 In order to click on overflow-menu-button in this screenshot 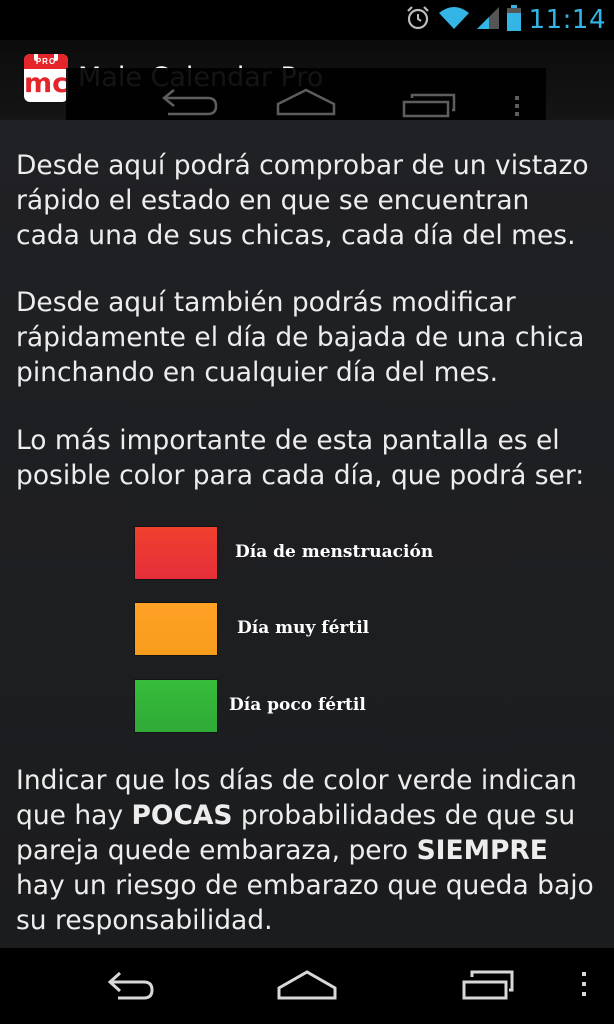, I will do `click(584, 986)`.